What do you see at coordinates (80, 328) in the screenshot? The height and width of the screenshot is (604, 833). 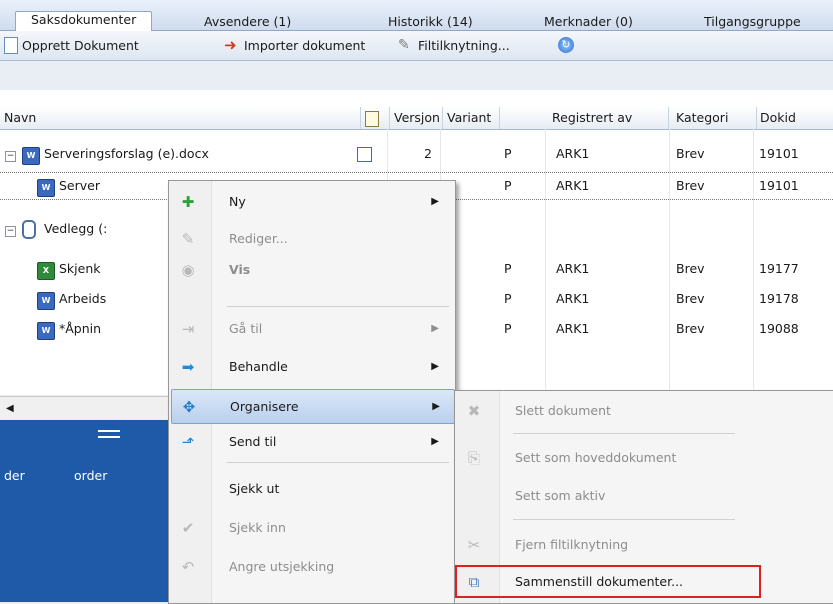 I see `row-name: *Åpnin` at bounding box center [80, 328].